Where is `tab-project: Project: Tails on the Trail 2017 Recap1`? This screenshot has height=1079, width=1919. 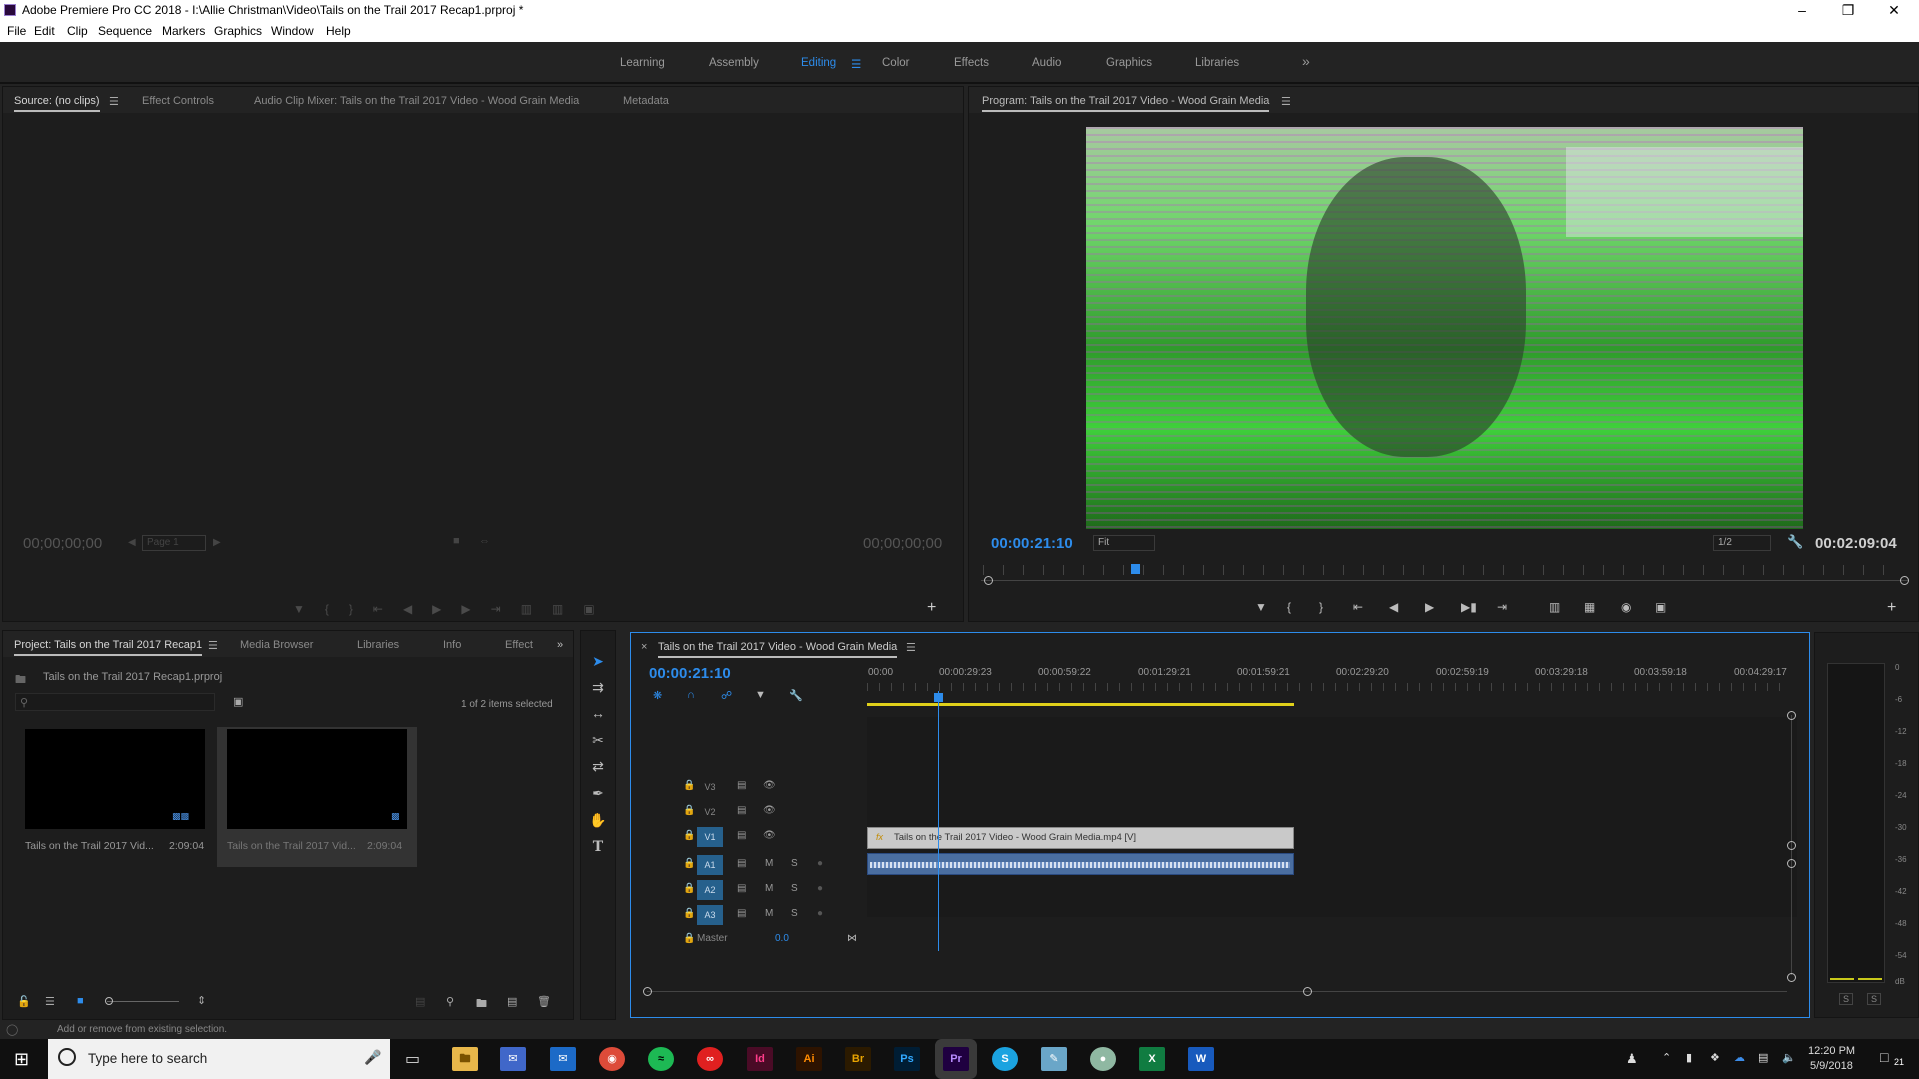
tab-project: Project: Tails on the Trail 2017 Recap1 is located at coordinates (108, 647).